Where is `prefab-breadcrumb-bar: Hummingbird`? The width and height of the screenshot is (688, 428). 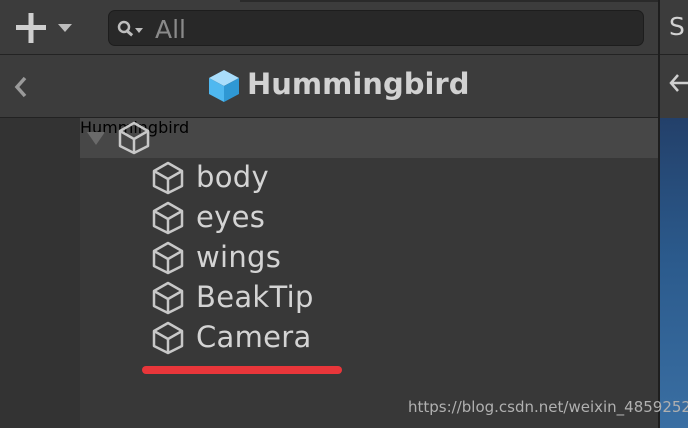
prefab-breadcrumb-bar: Hummingbird is located at coordinates (329, 86).